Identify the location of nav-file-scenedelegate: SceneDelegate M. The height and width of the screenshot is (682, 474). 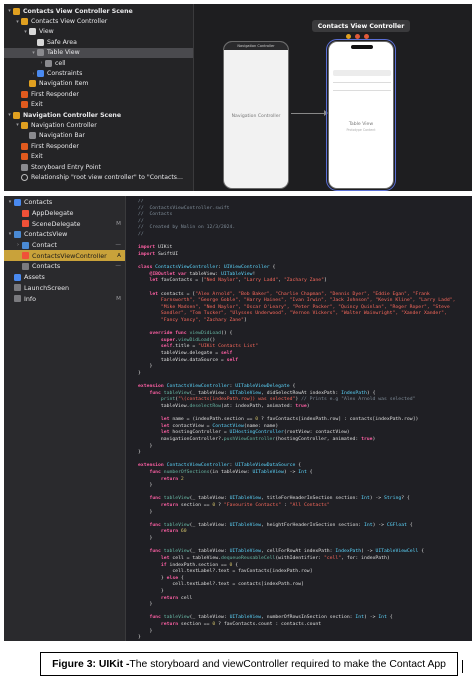
(64, 223).